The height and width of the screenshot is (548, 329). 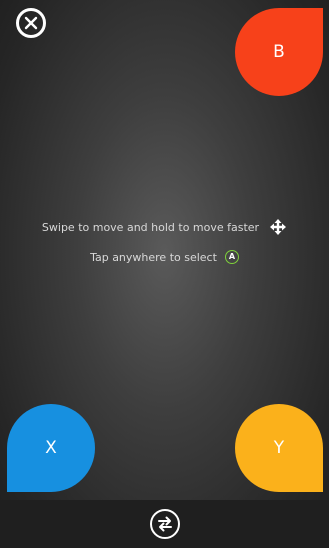 I want to click on switch-button, so click(x=164, y=524).